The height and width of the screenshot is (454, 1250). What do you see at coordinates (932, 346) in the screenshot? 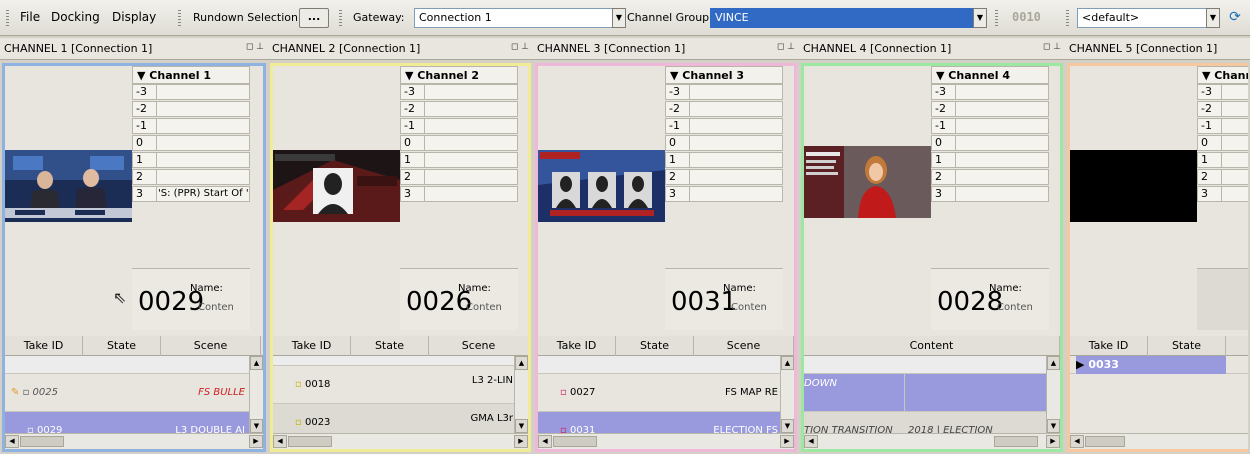
I see `col-content: Content` at bounding box center [932, 346].